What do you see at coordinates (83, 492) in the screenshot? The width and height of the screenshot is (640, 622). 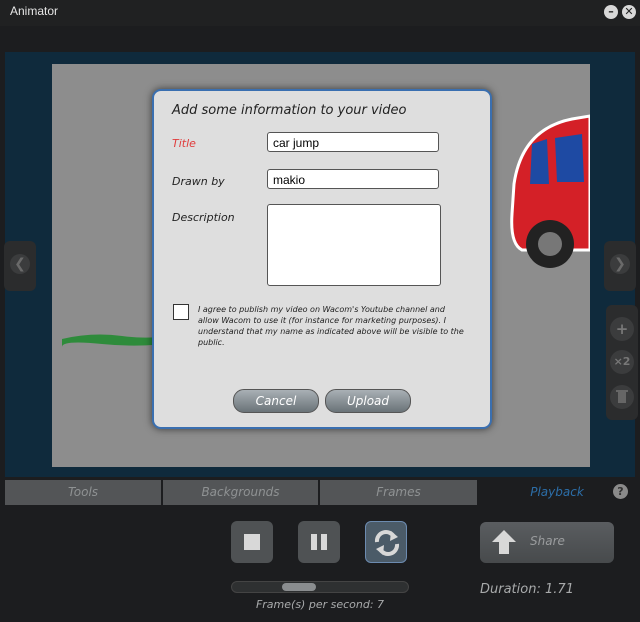 I see `tab-tools: Tools` at bounding box center [83, 492].